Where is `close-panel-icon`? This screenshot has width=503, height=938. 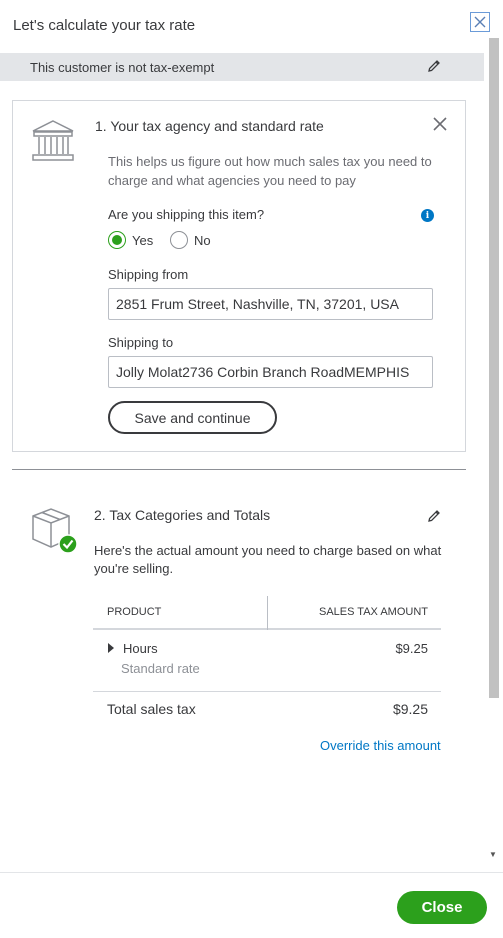
close-panel-icon is located at coordinates (480, 22).